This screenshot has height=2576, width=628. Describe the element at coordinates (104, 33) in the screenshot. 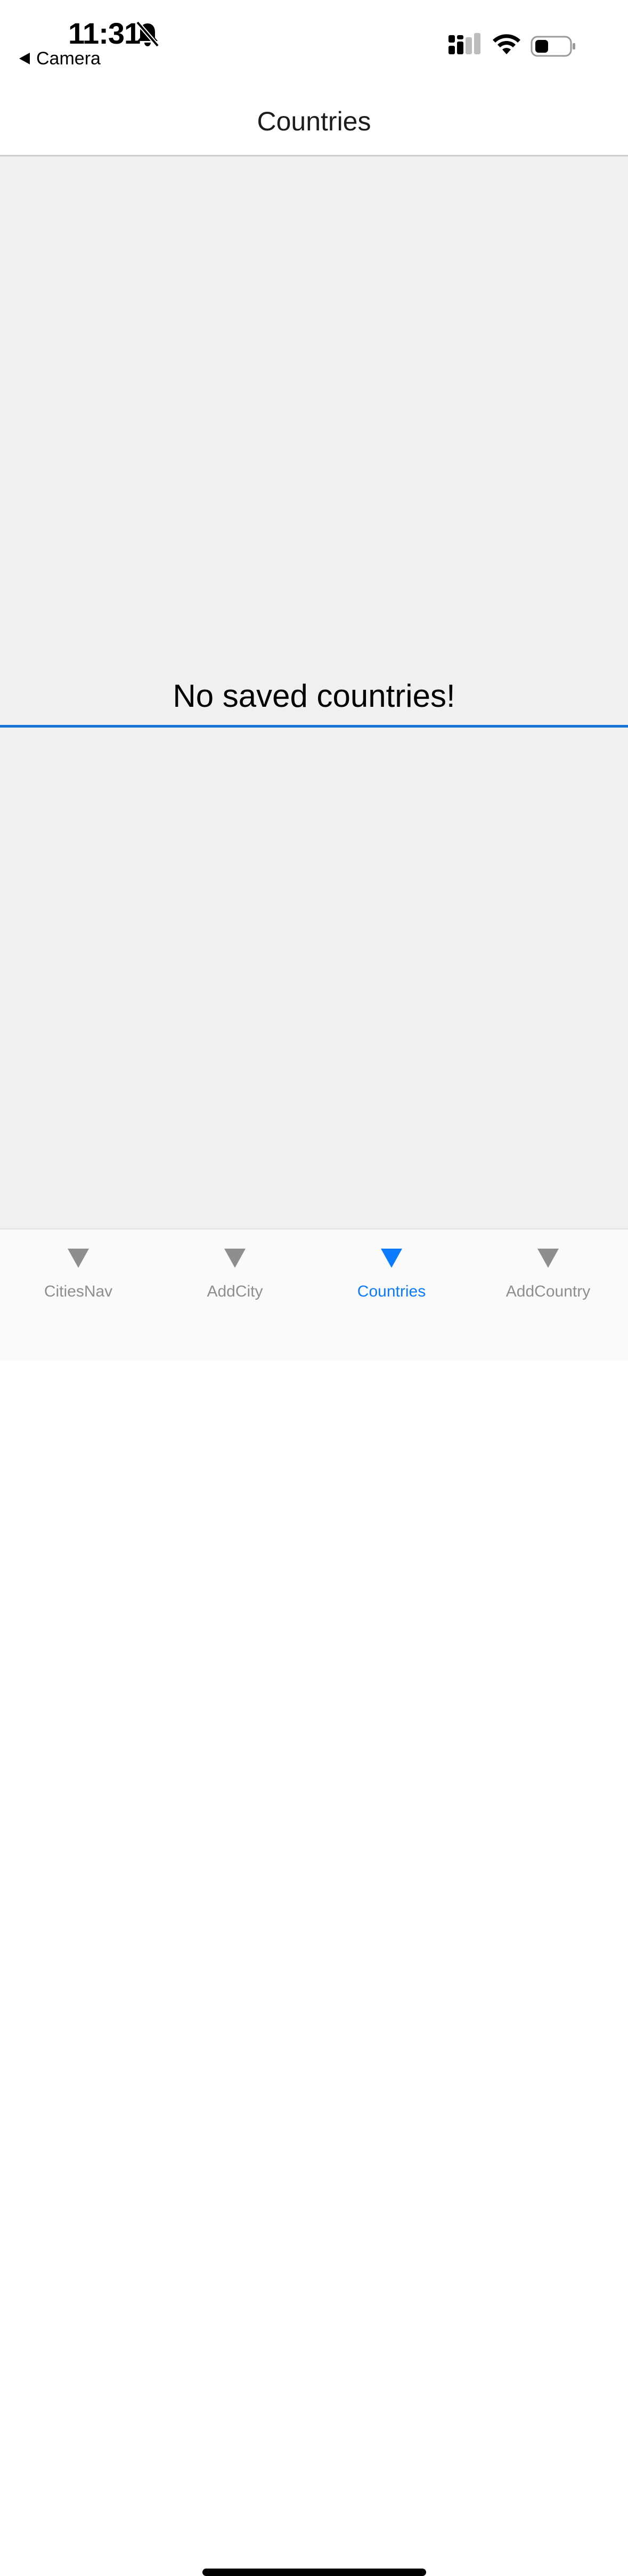

I see `status-time: 11:31` at that location.